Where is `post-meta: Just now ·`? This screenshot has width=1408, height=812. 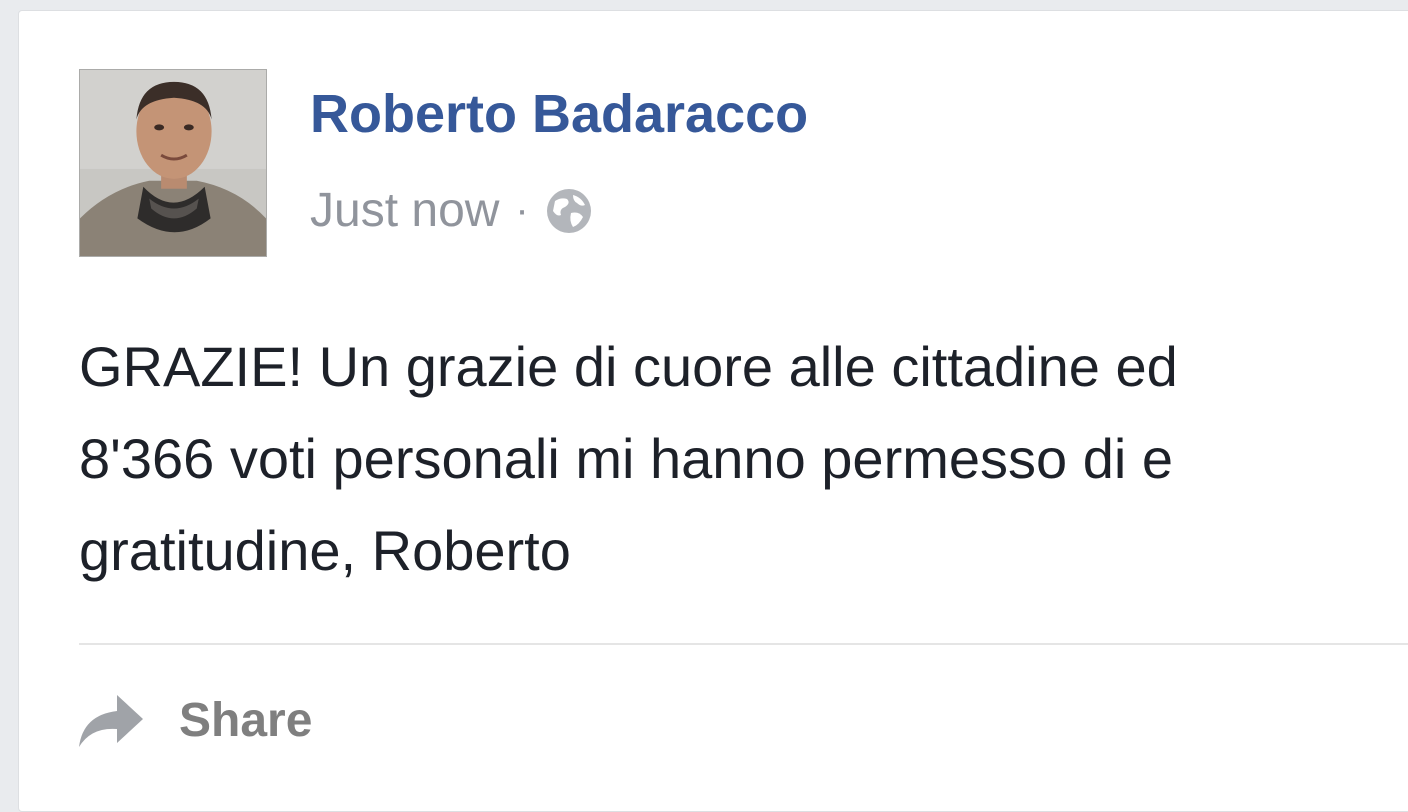 post-meta: Just now · is located at coordinates (451, 210).